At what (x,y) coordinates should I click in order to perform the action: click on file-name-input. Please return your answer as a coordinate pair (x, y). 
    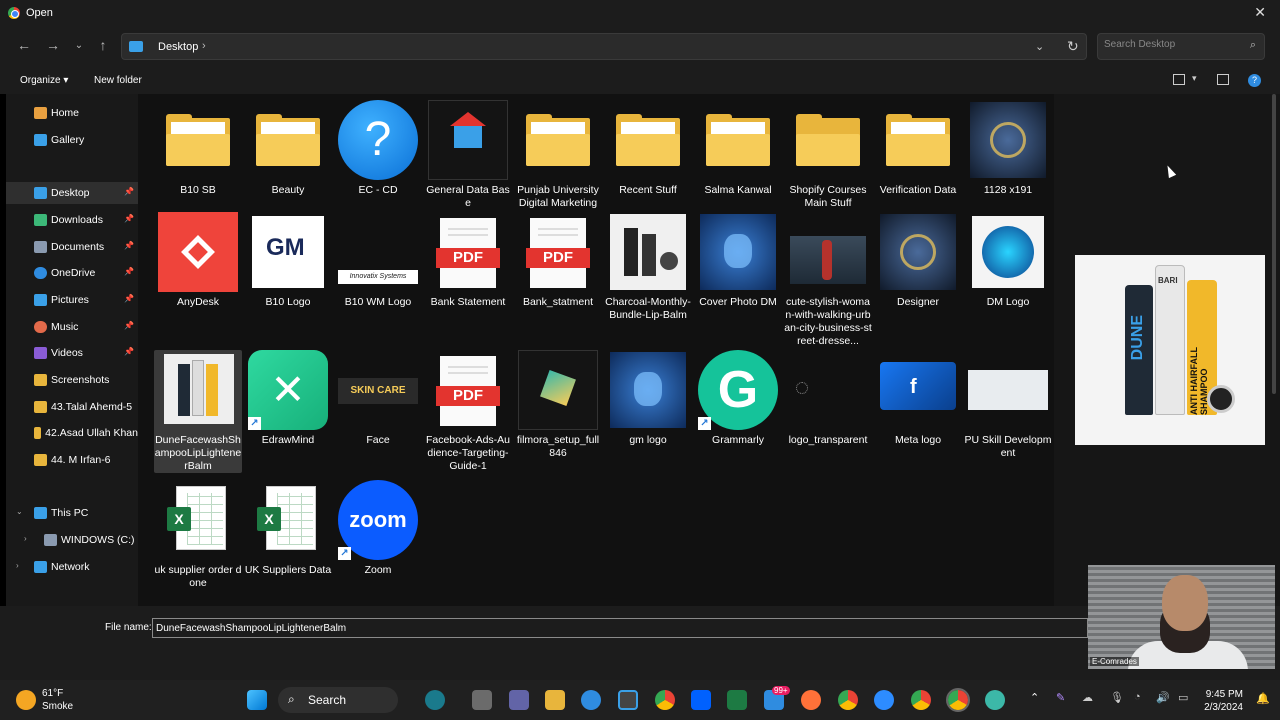
    Looking at the image, I should click on (620, 628).